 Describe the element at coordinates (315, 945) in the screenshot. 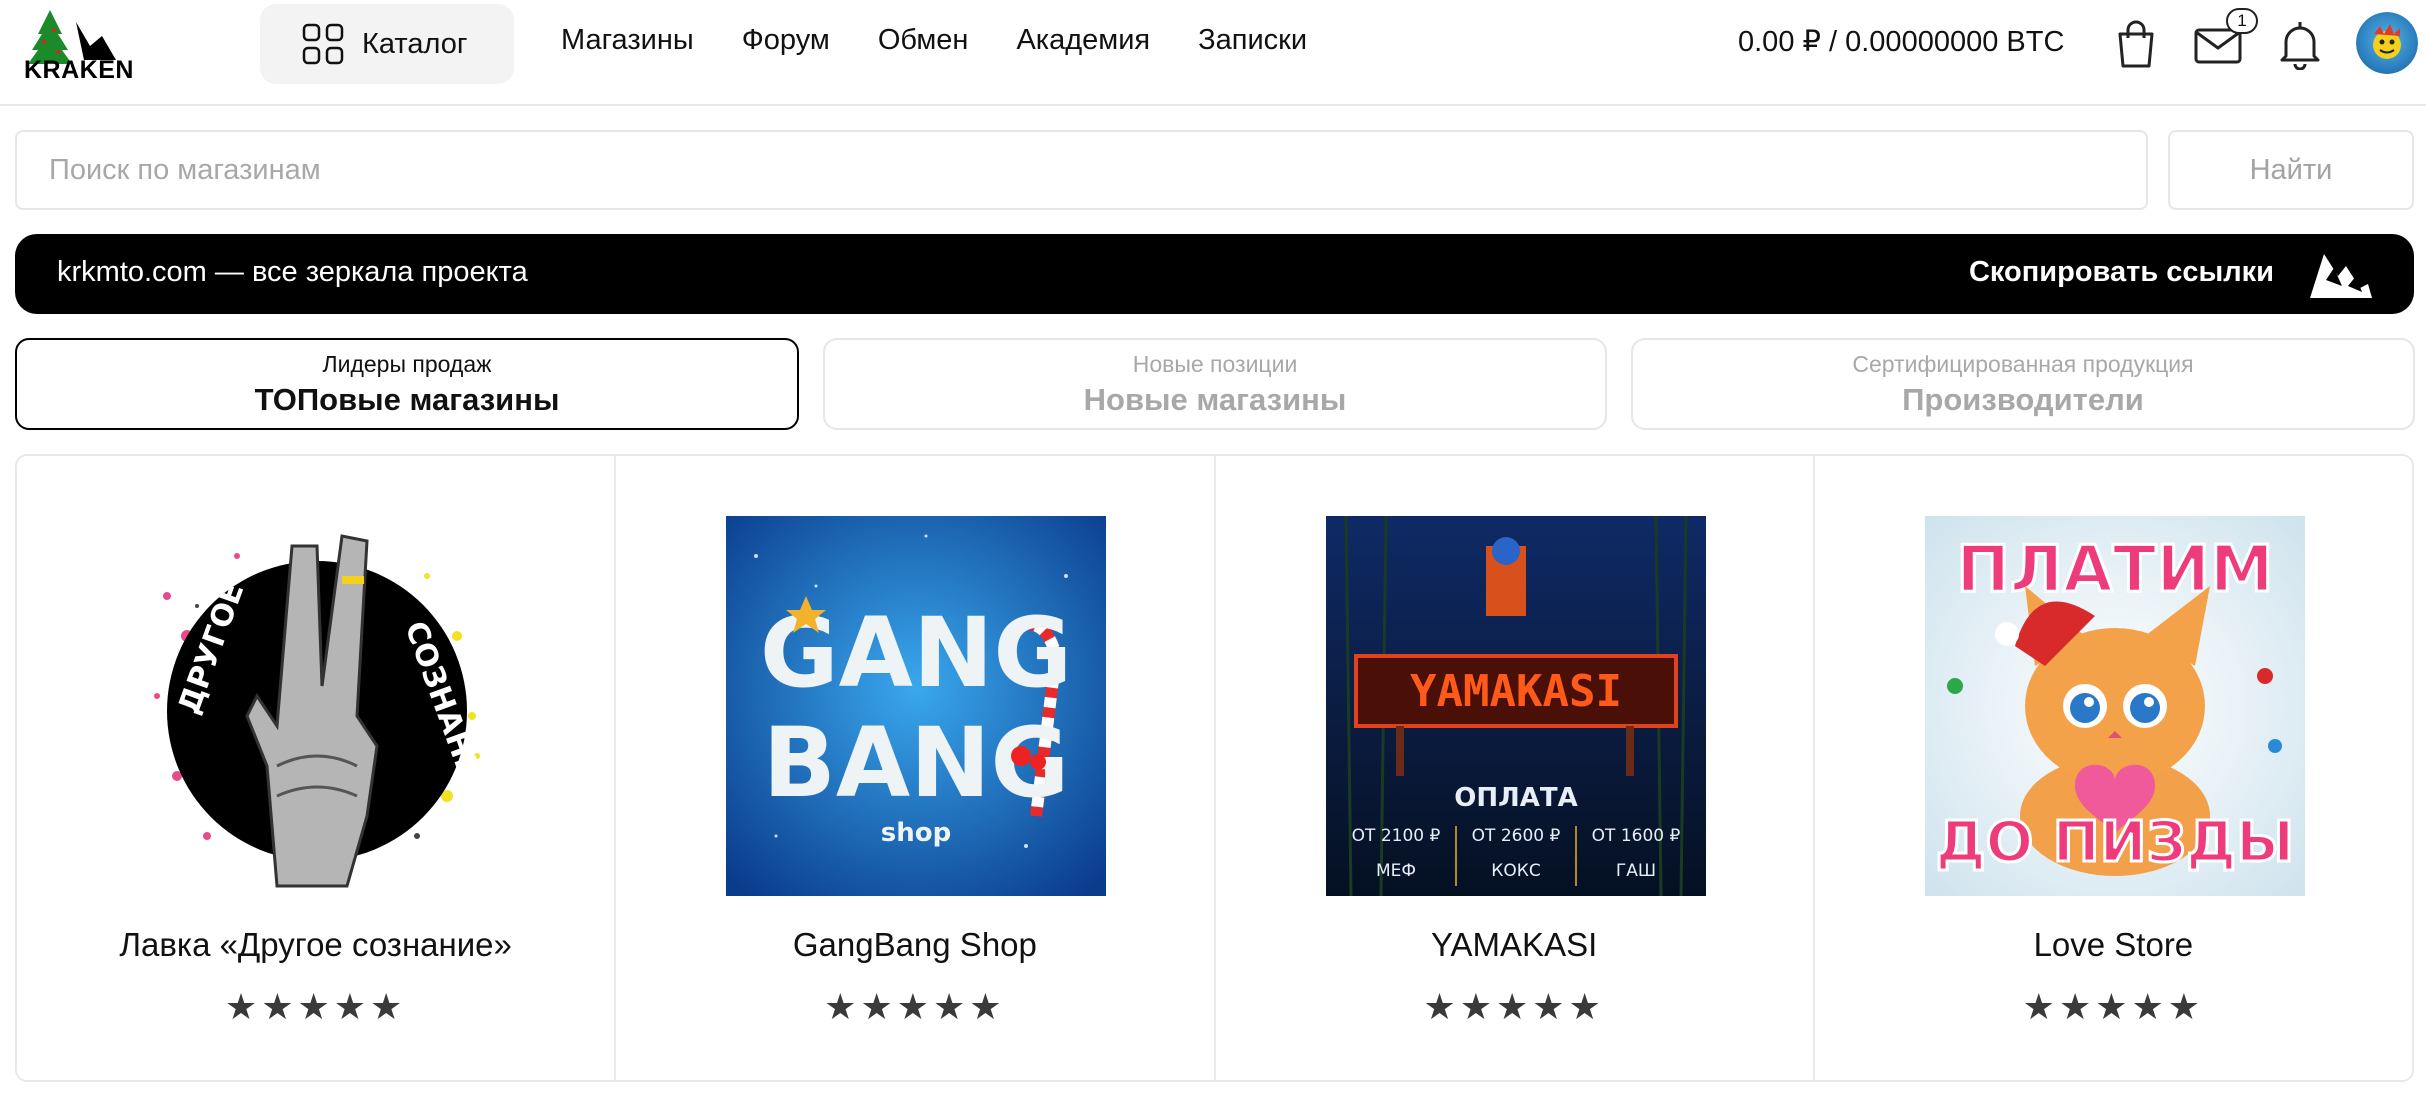

I see `shop-name: Лавка «Другое сознание»` at that location.